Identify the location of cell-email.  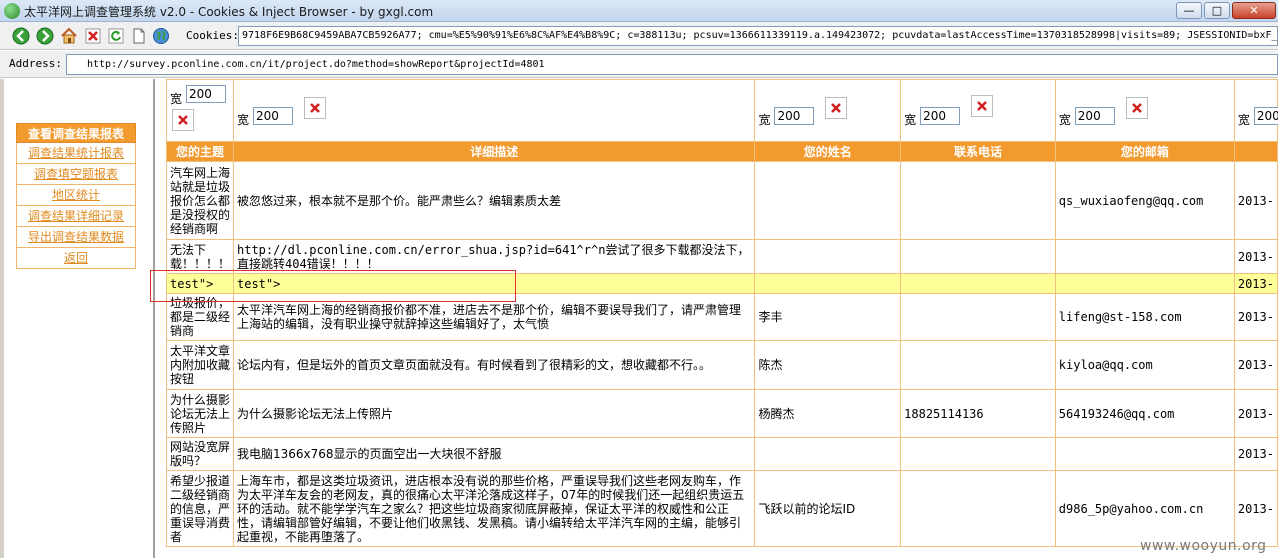
(1144, 454).